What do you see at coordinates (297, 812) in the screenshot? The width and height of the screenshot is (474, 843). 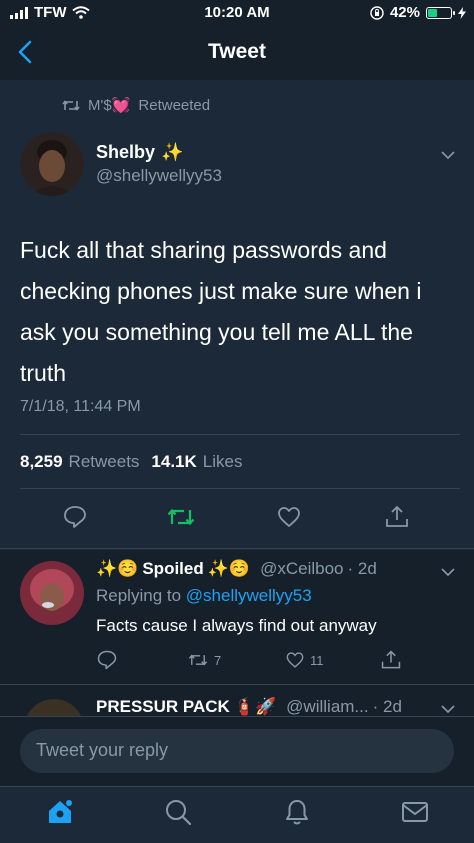 I see `notifications-bell-icon` at bounding box center [297, 812].